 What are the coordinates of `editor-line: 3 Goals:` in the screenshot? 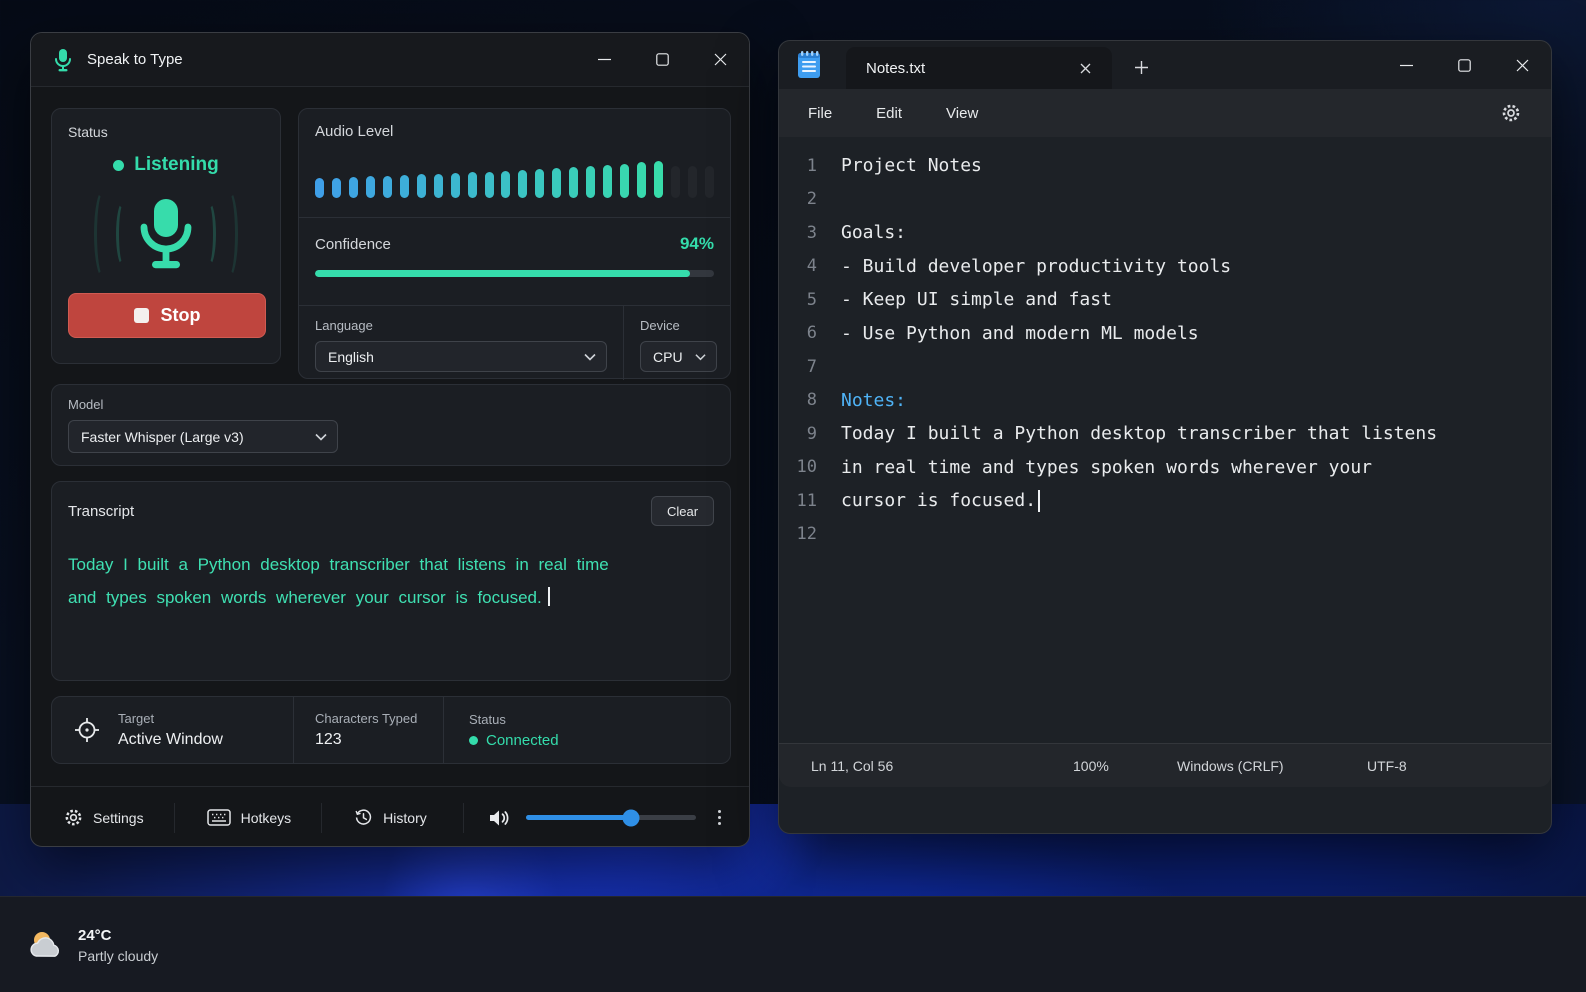 It's located at (856, 233).